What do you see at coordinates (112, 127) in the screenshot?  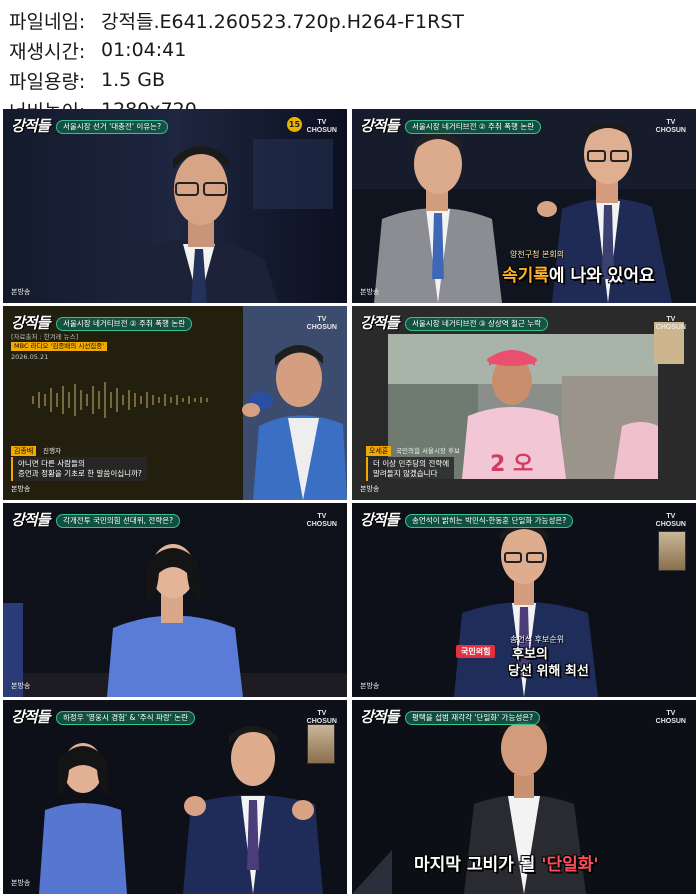 I see `topic-banner: 서울시장 선거 '대충전' 이유는?` at bounding box center [112, 127].